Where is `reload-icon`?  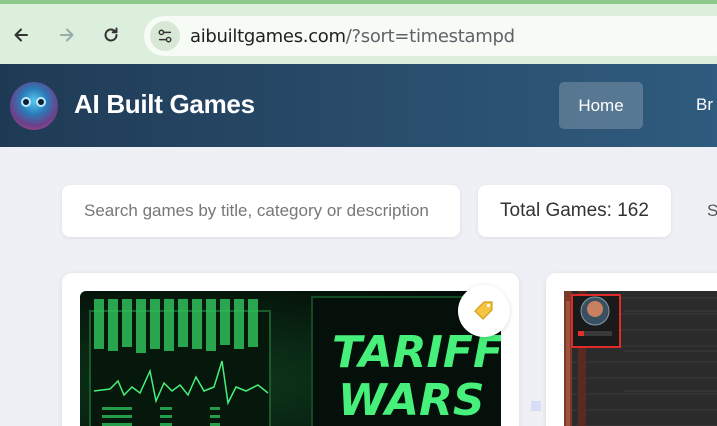
reload-icon is located at coordinates (111, 34).